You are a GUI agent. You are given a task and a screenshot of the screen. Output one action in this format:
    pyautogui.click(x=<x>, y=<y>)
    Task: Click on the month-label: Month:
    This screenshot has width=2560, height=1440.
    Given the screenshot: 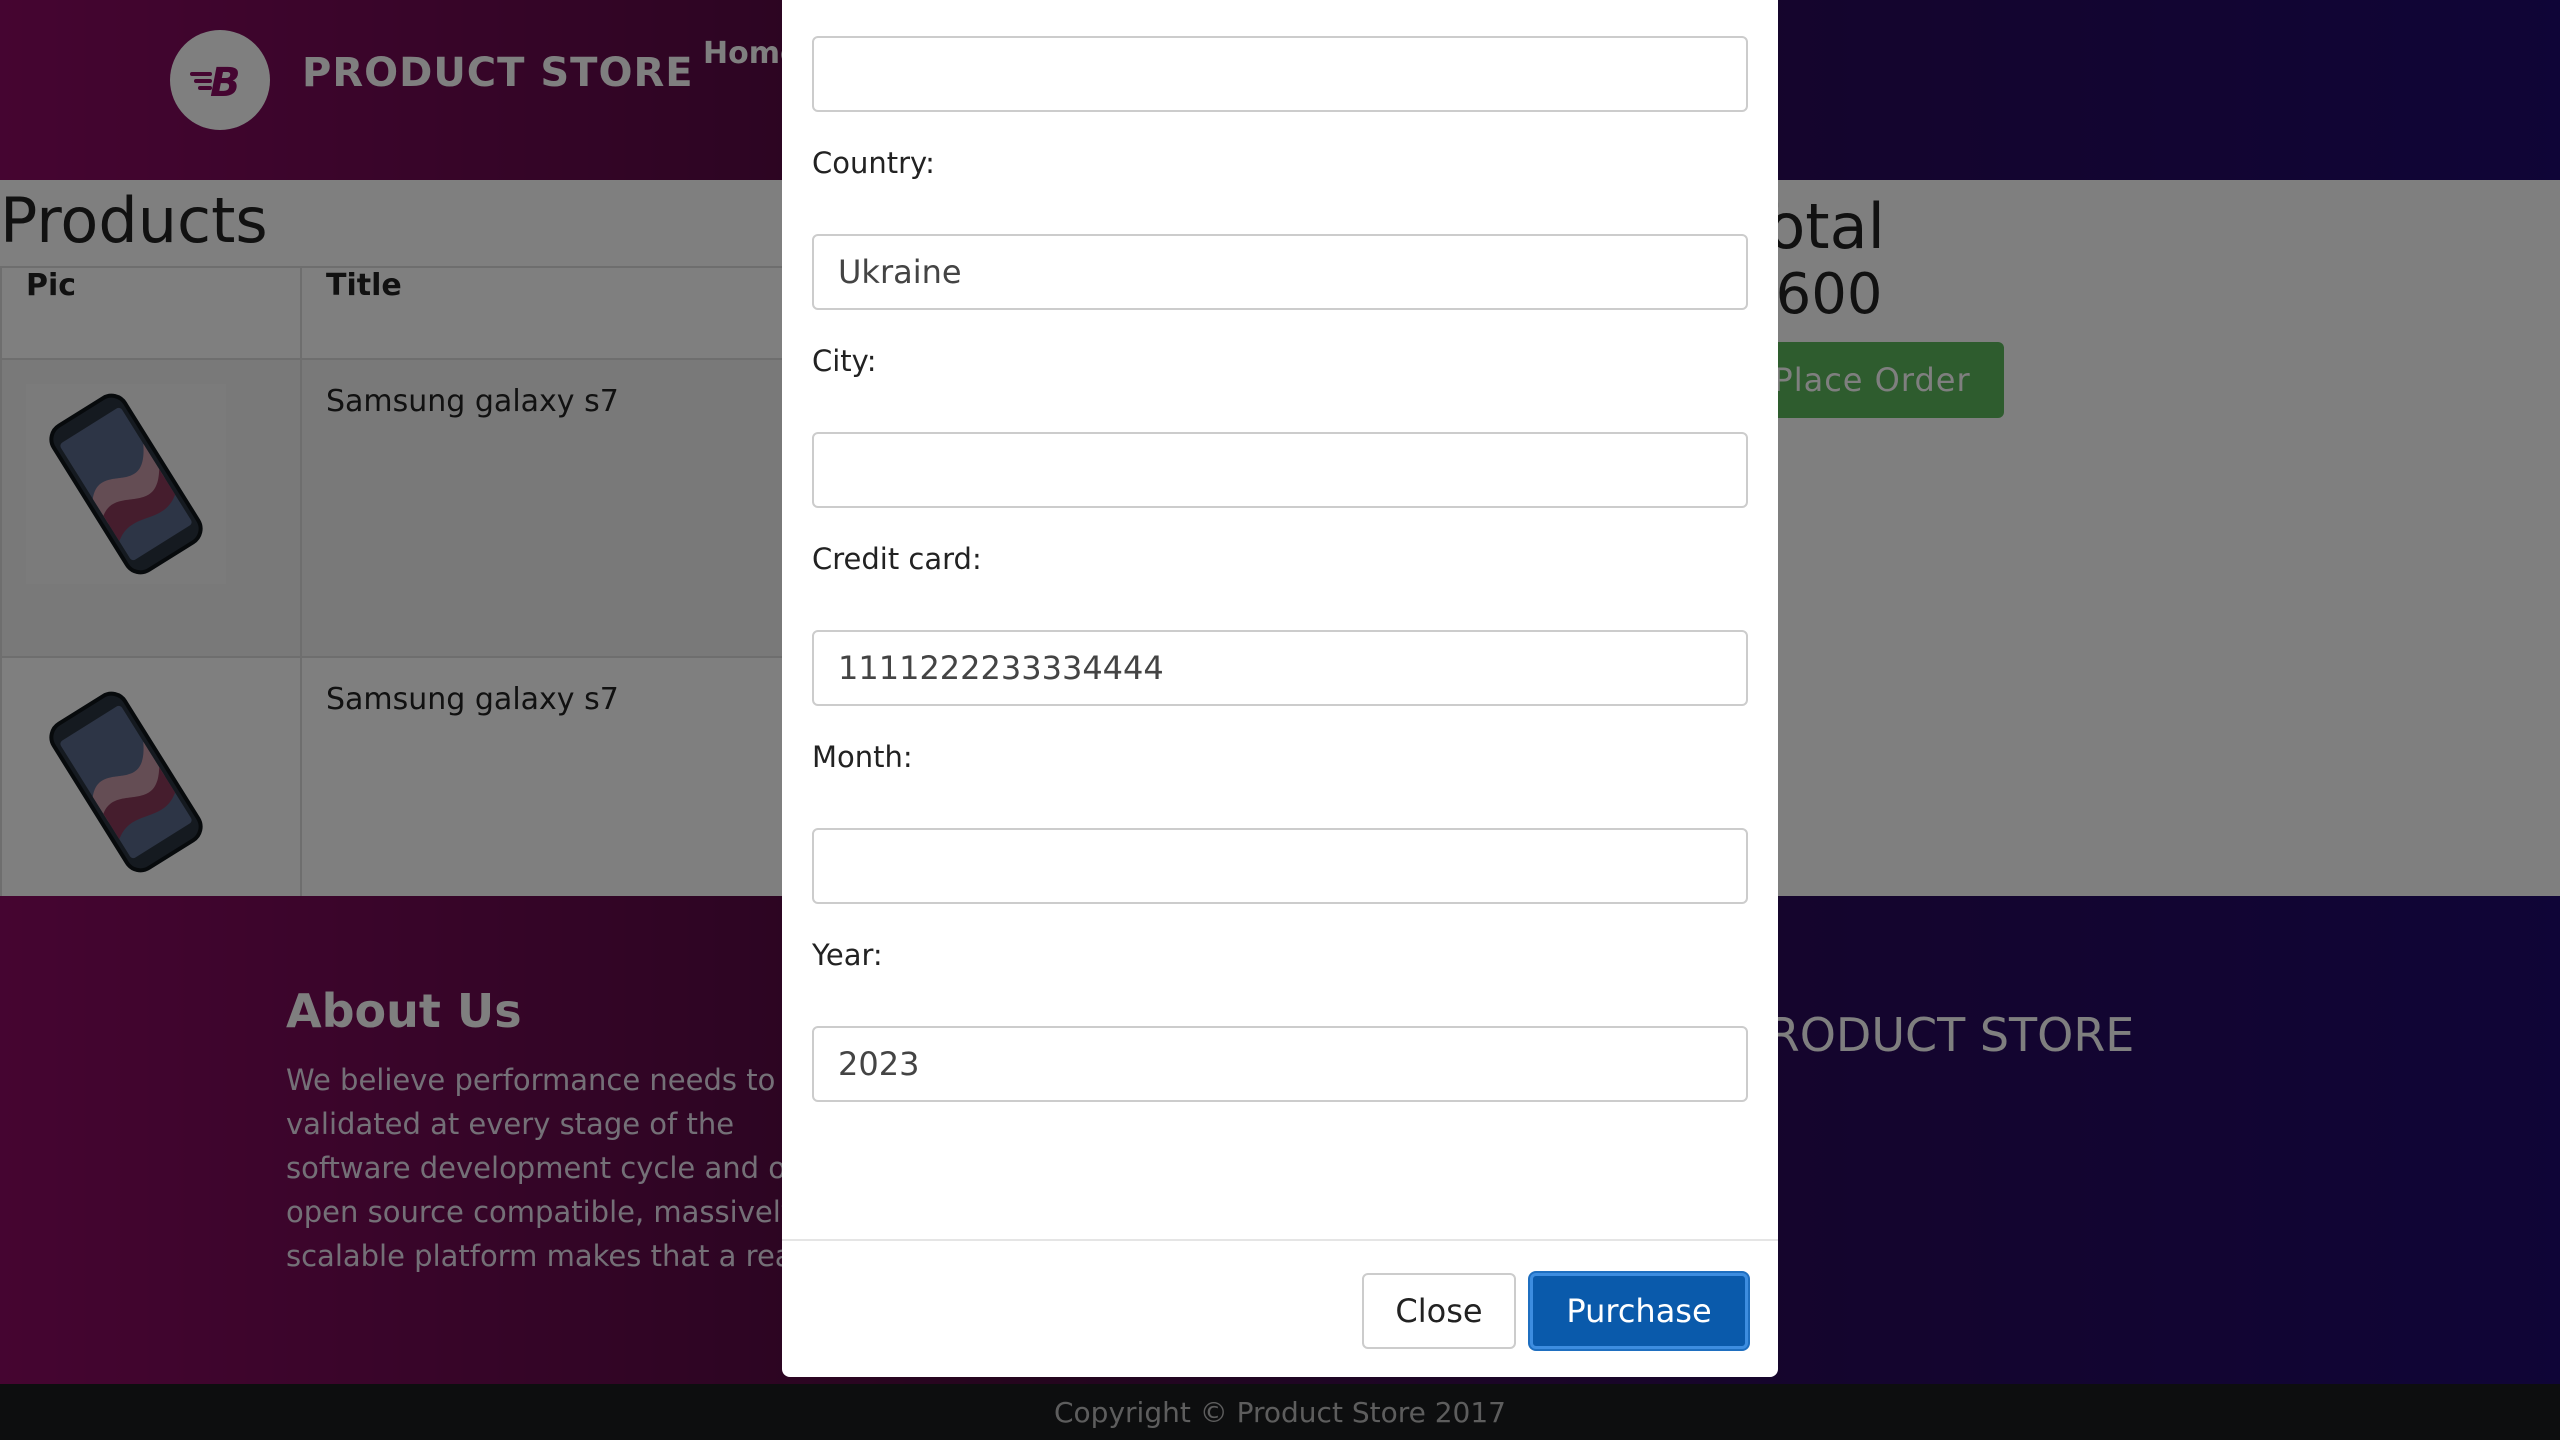 What is the action you would take?
    pyautogui.click(x=862, y=757)
    